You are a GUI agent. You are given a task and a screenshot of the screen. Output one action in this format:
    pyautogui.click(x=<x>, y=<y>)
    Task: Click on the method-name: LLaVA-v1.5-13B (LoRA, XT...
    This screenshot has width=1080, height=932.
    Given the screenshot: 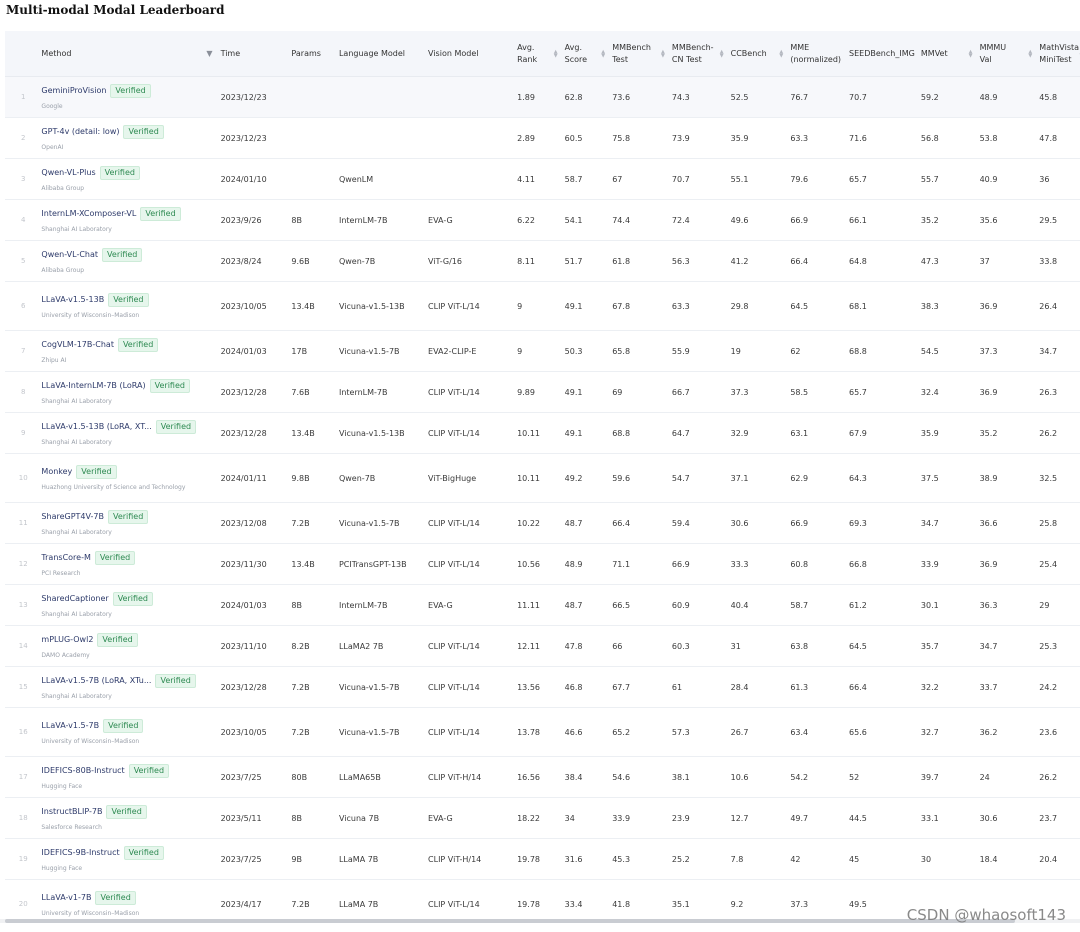 What is the action you would take?
    pyautogui.click(x=96, y=426)
    